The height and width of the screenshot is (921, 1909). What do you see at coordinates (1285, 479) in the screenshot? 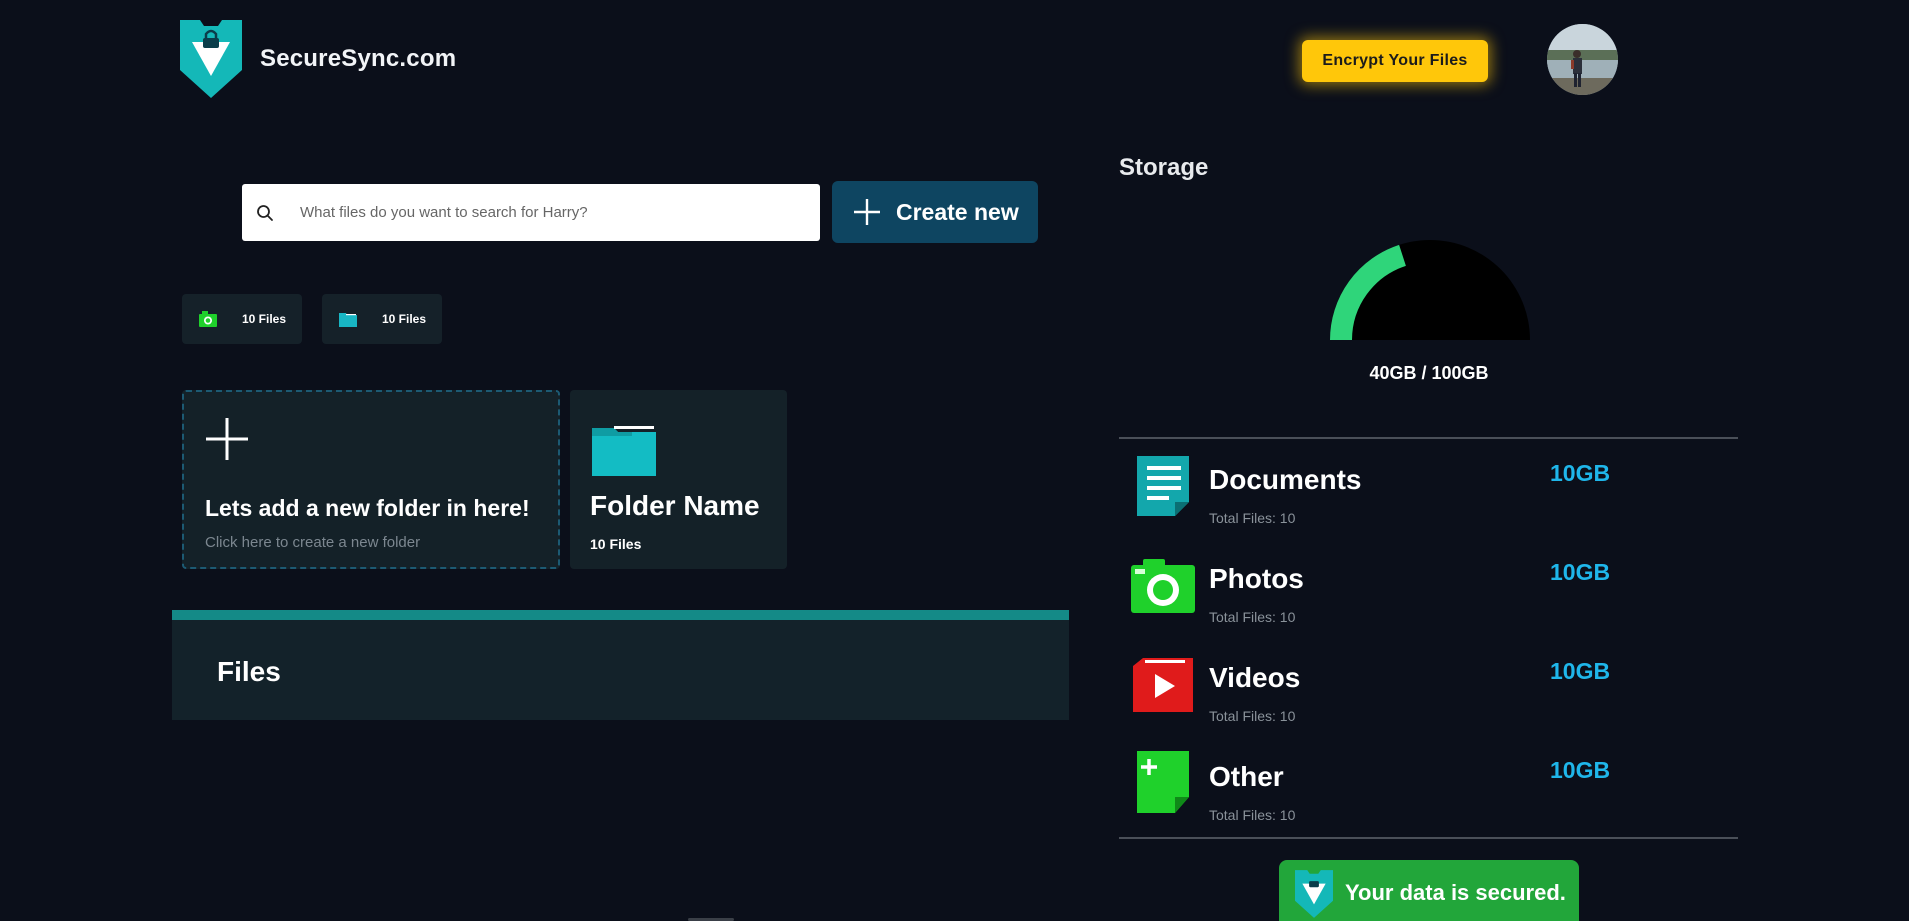
I see `category-name: Documents` at bounding box center [1285, 479].